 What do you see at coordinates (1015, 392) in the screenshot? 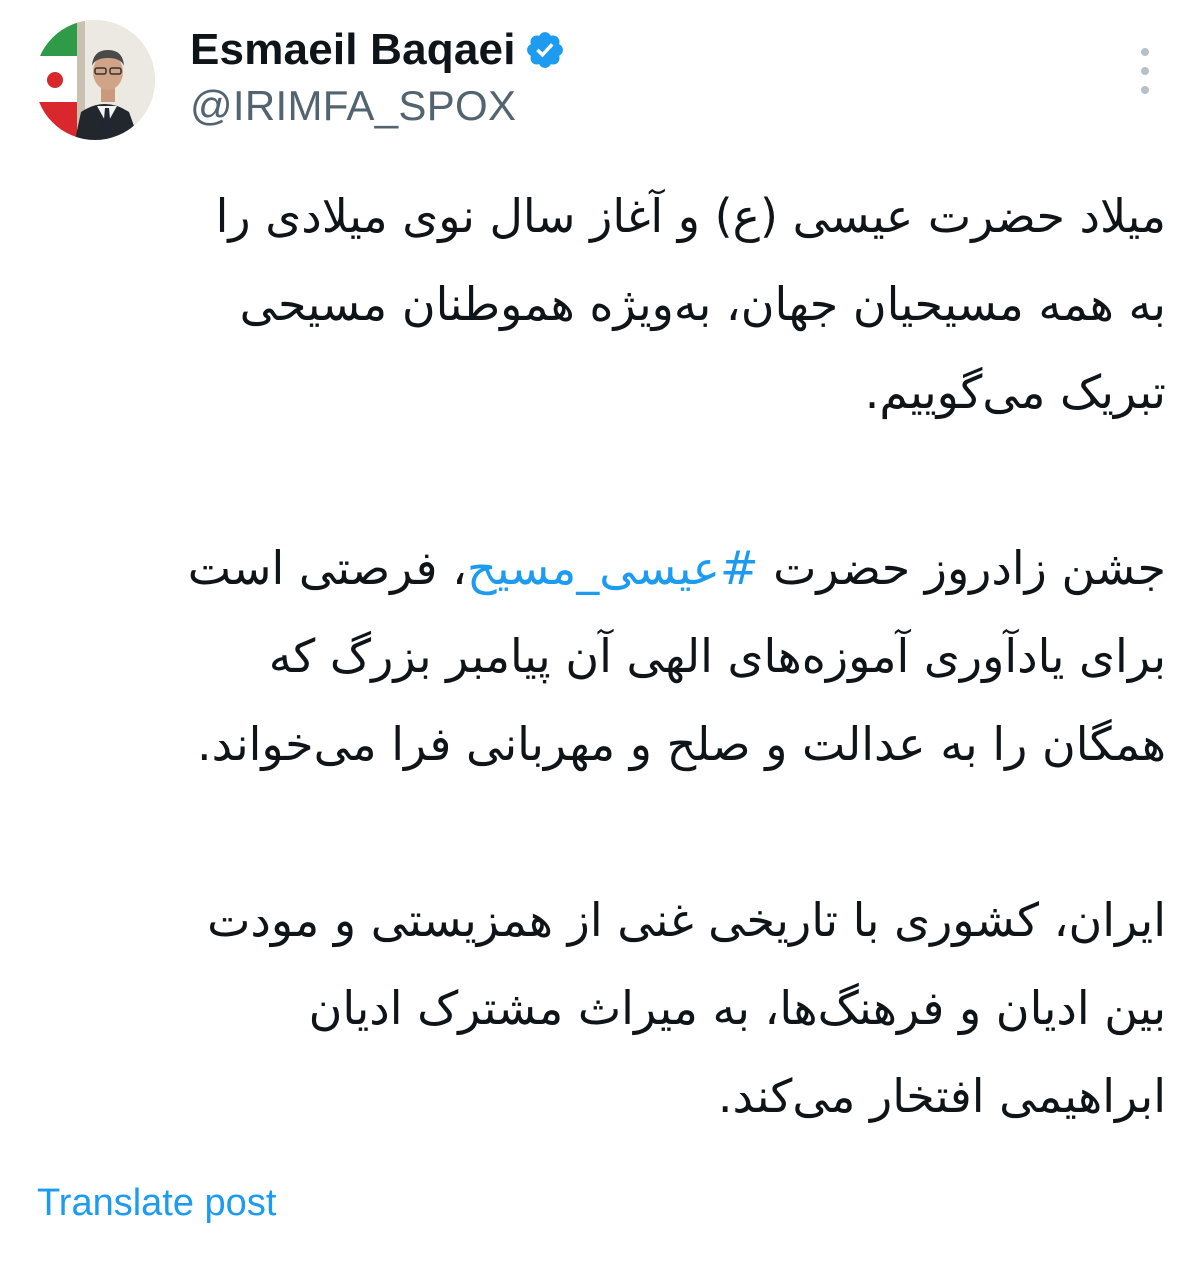
I see `tweet-line: تبریک می‌گوییم.` at bounding box center [1015, 392].